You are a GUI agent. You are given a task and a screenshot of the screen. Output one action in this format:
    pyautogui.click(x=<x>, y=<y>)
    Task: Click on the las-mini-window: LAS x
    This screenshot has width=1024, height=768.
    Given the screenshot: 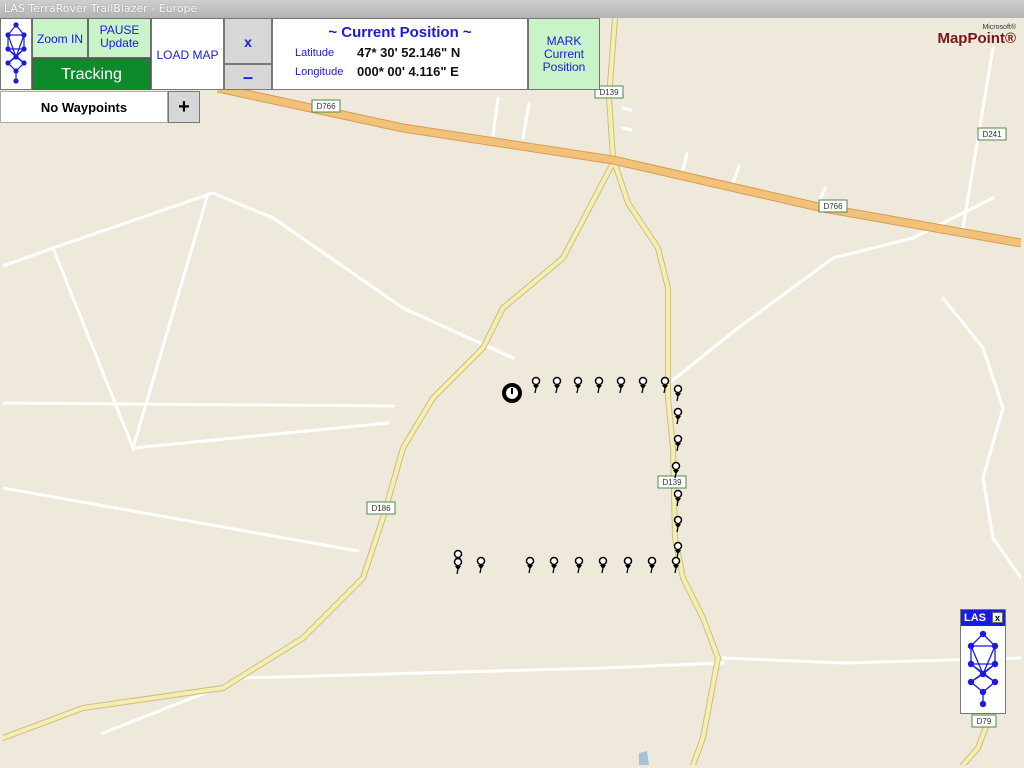 What is the action you would take?
    pyautogui.click(x=983, y=661)
    